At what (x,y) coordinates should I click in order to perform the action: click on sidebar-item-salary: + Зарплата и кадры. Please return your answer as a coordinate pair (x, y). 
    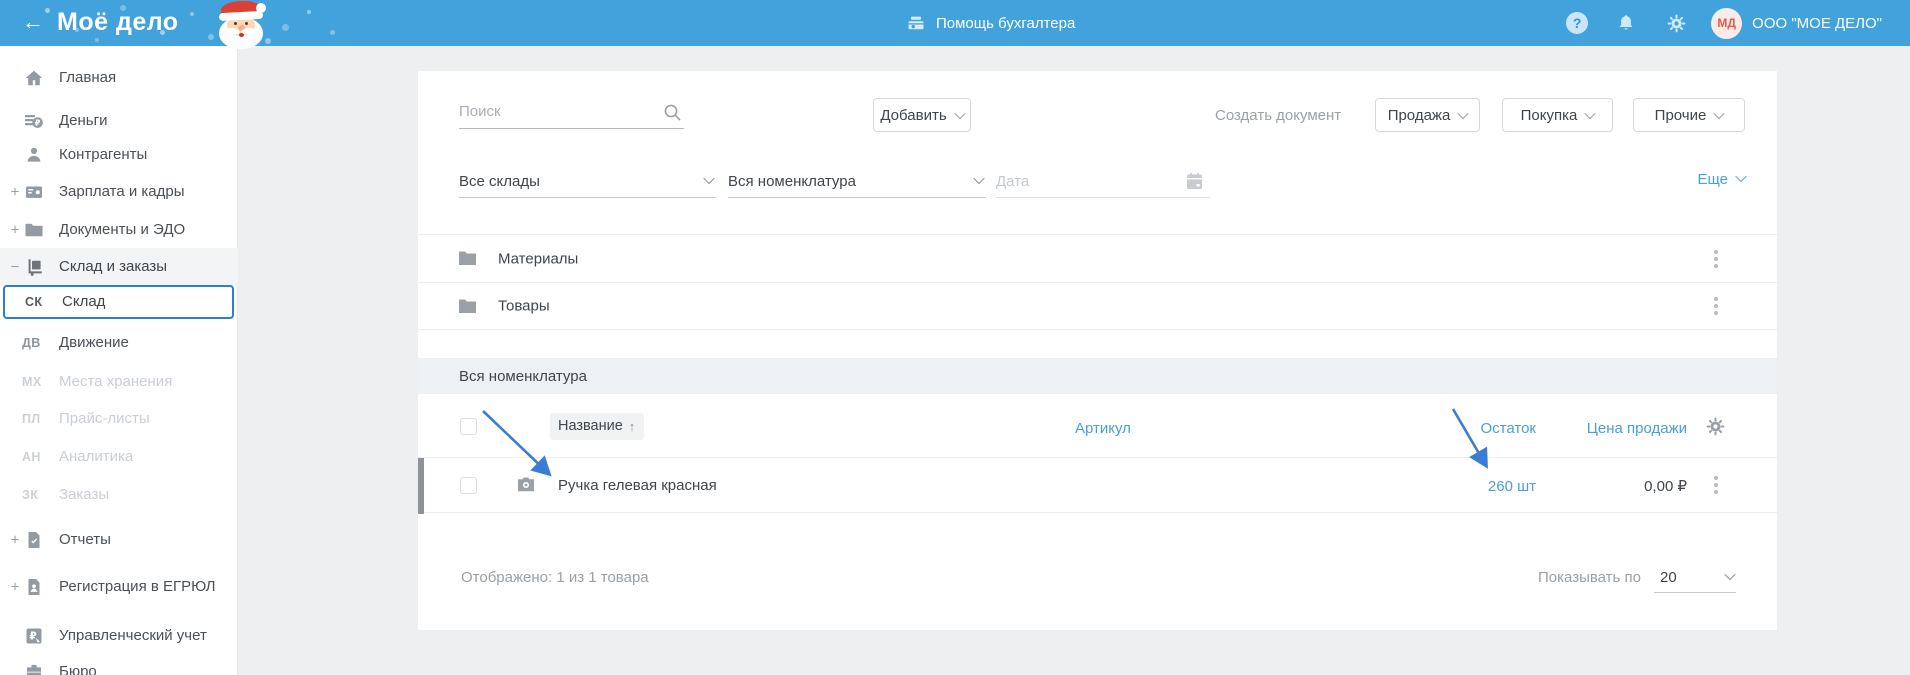
    Looking at the image, I should click on (119, 192).